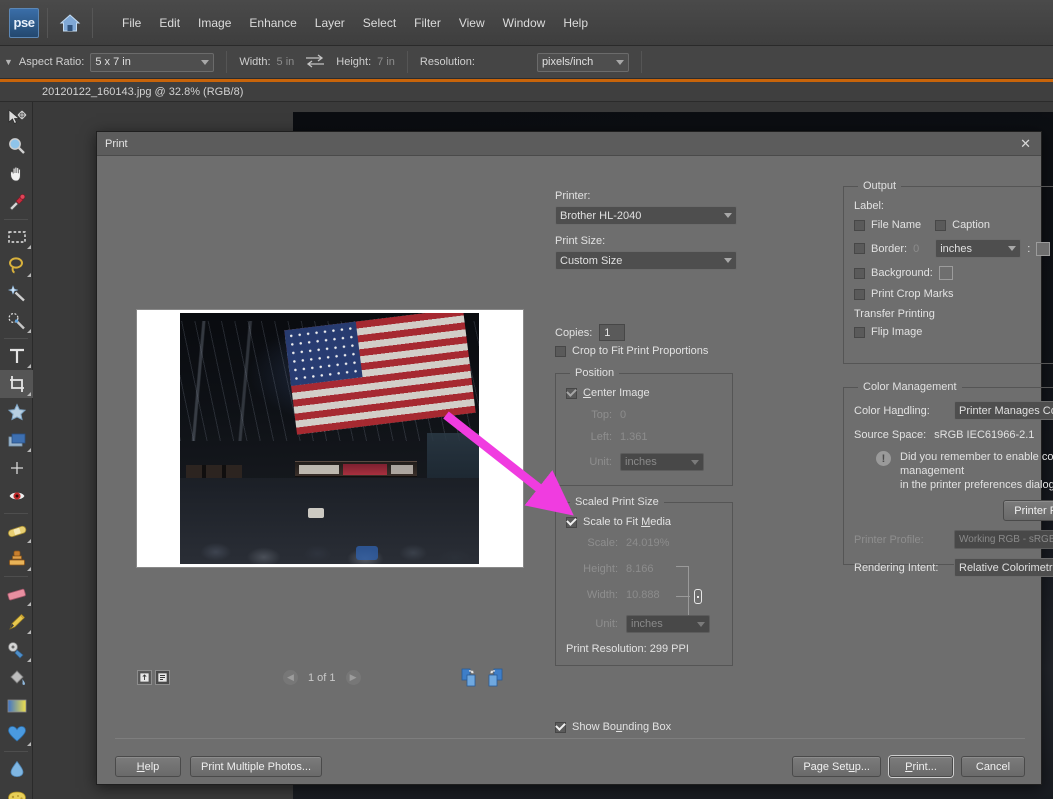 The image size is (1053, 799). I want to click on menu-image: Image, so click(214, 23).